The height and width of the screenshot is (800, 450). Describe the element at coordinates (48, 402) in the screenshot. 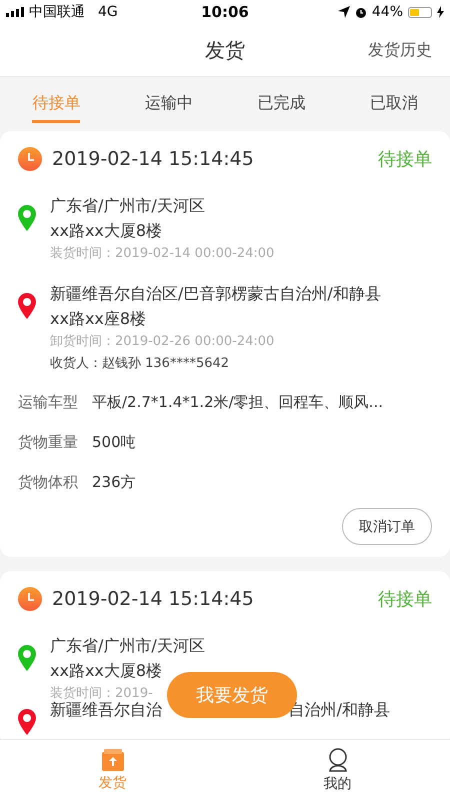

I see `detail-label: 运输车型` at that location.